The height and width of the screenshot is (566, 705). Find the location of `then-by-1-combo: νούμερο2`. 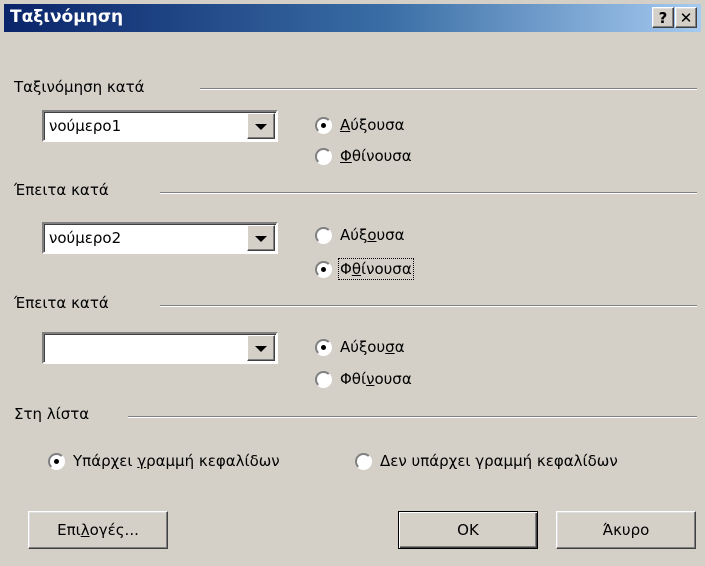

then-by-1-combo: νούμερο2 is located at coordinates (160, 238).